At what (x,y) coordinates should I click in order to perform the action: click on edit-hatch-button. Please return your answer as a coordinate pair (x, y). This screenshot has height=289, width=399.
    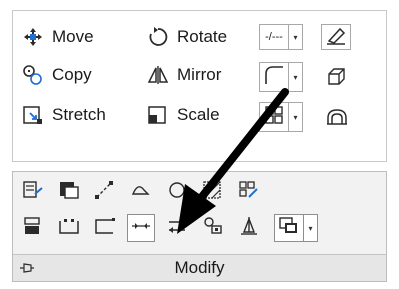
    Looking at the image, I should click on (213, 192).